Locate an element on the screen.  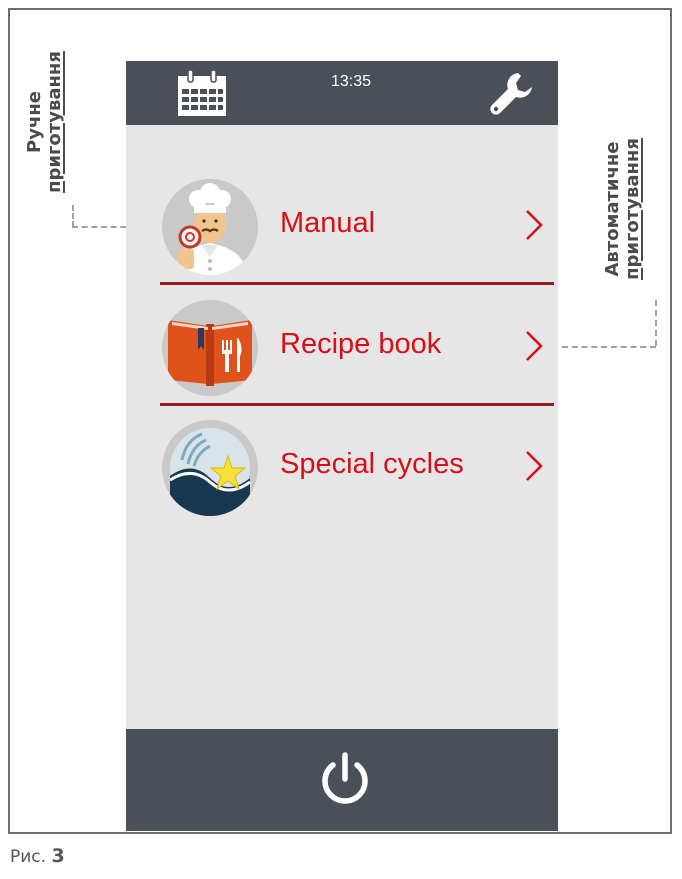
callout-right-line1: Автоматичне is located at coordinates (613, 209).